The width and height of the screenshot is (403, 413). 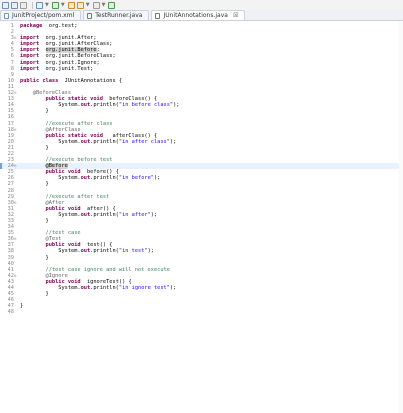 What do you see at coordinates (66, 123) in the screenshot?
I see `code-token: //execute after class` at bounding box center [66, 123].